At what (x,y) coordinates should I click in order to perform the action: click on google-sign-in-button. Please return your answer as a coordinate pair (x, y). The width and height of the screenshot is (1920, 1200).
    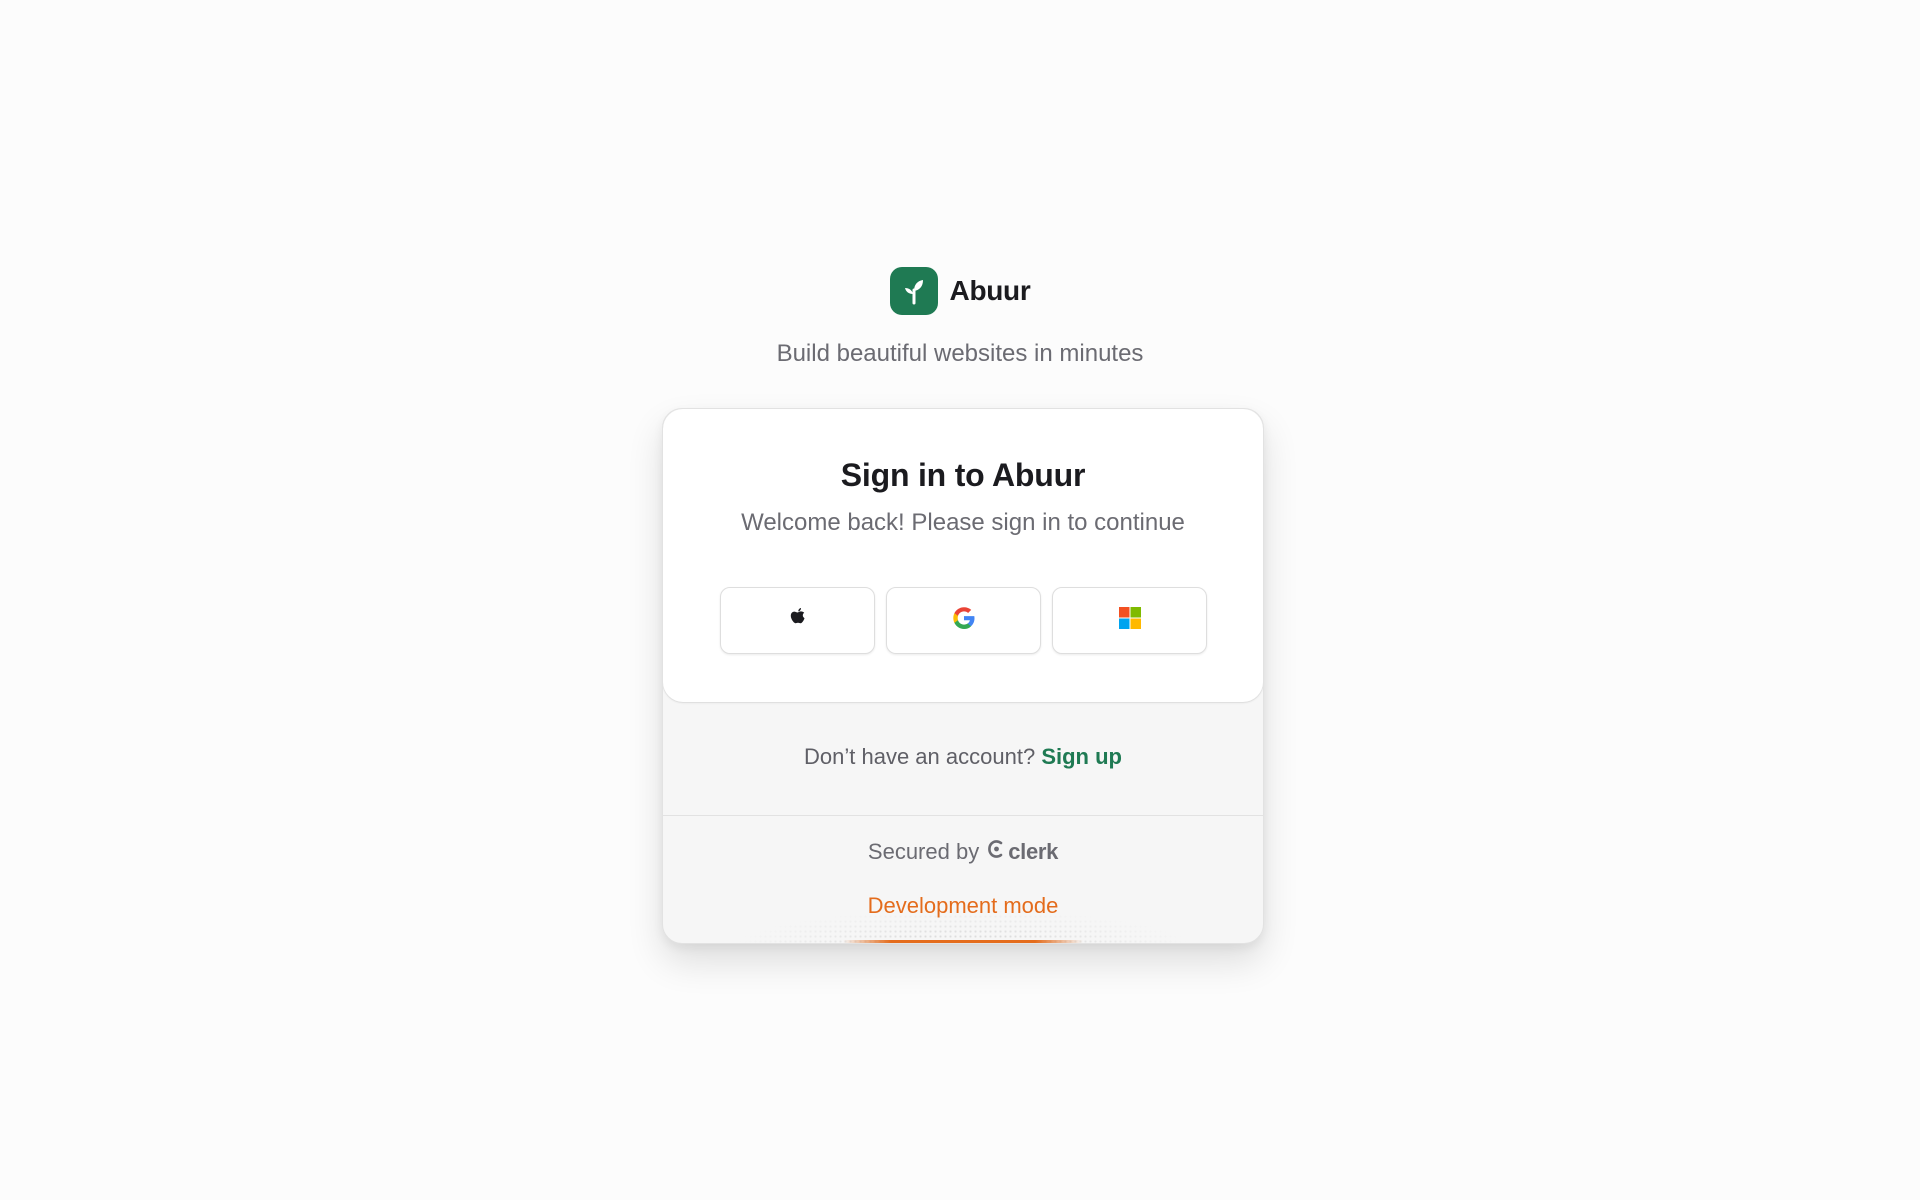
    Looking at the image, I should click on (963, 620).